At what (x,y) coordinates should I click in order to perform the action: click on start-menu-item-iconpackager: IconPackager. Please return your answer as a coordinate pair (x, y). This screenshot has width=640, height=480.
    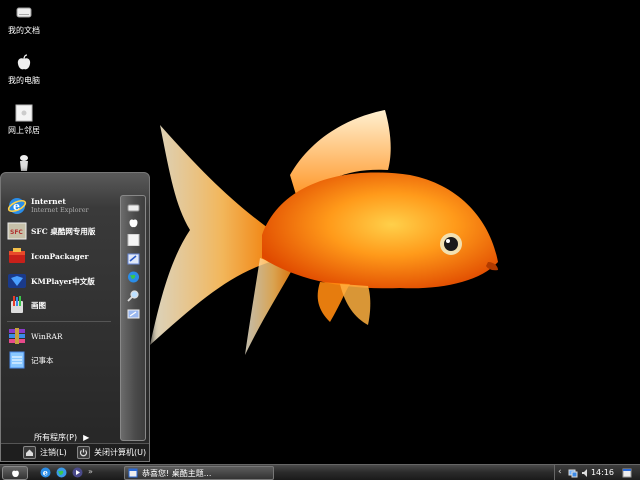
    Looking at the image, I should click on (60, 256).